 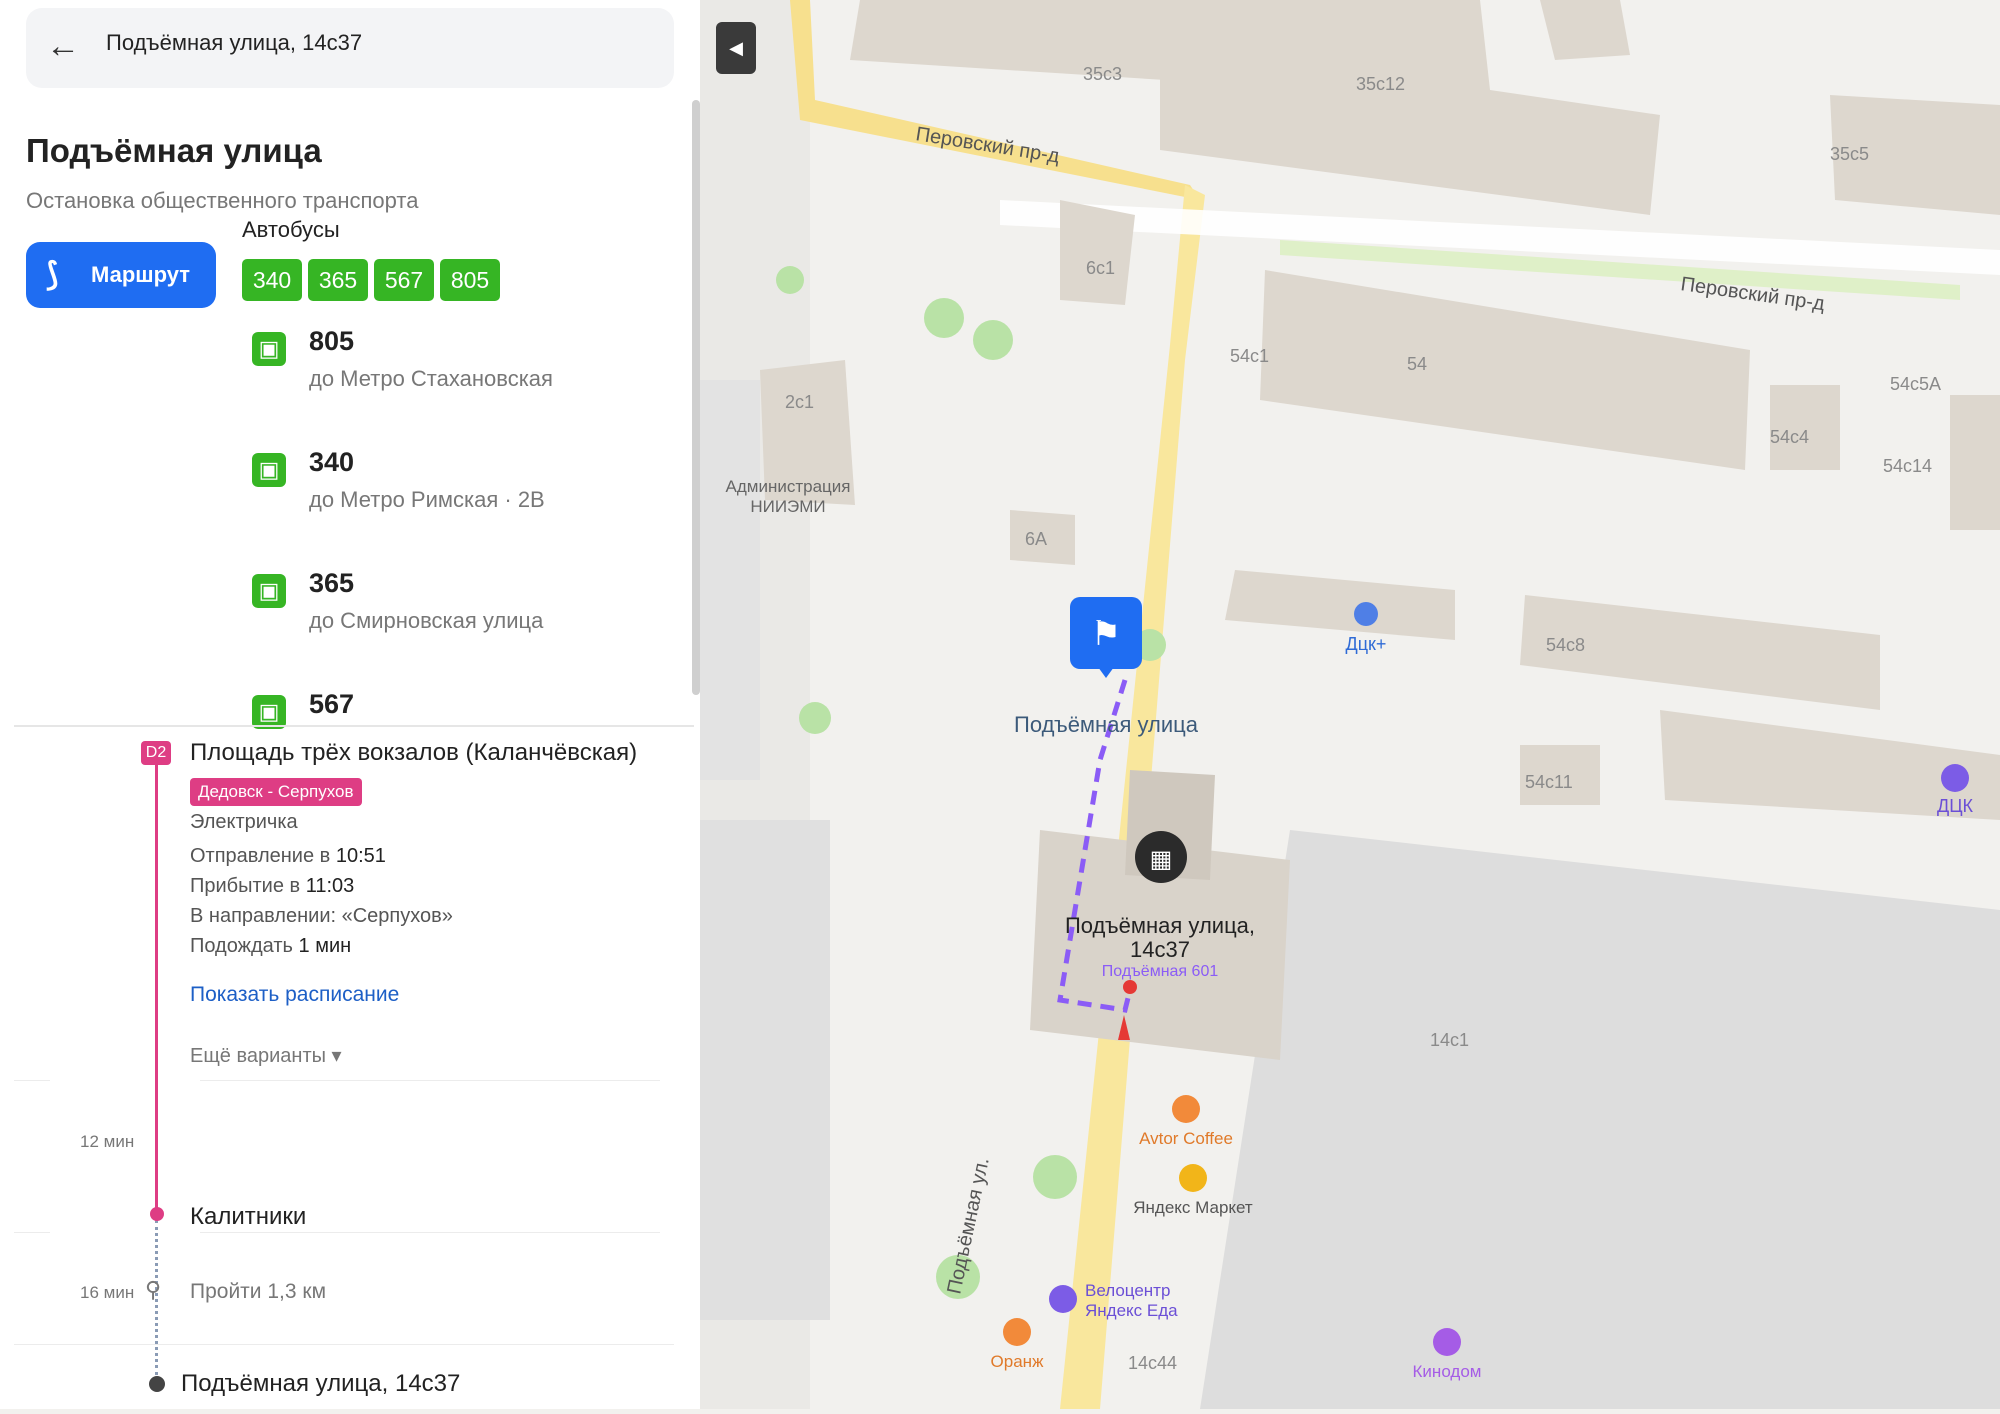 What do you see at coordinates (1366, 644) in the screenshot?
I see `poi-label: Дцк+` at bounding box center [1366, 644].